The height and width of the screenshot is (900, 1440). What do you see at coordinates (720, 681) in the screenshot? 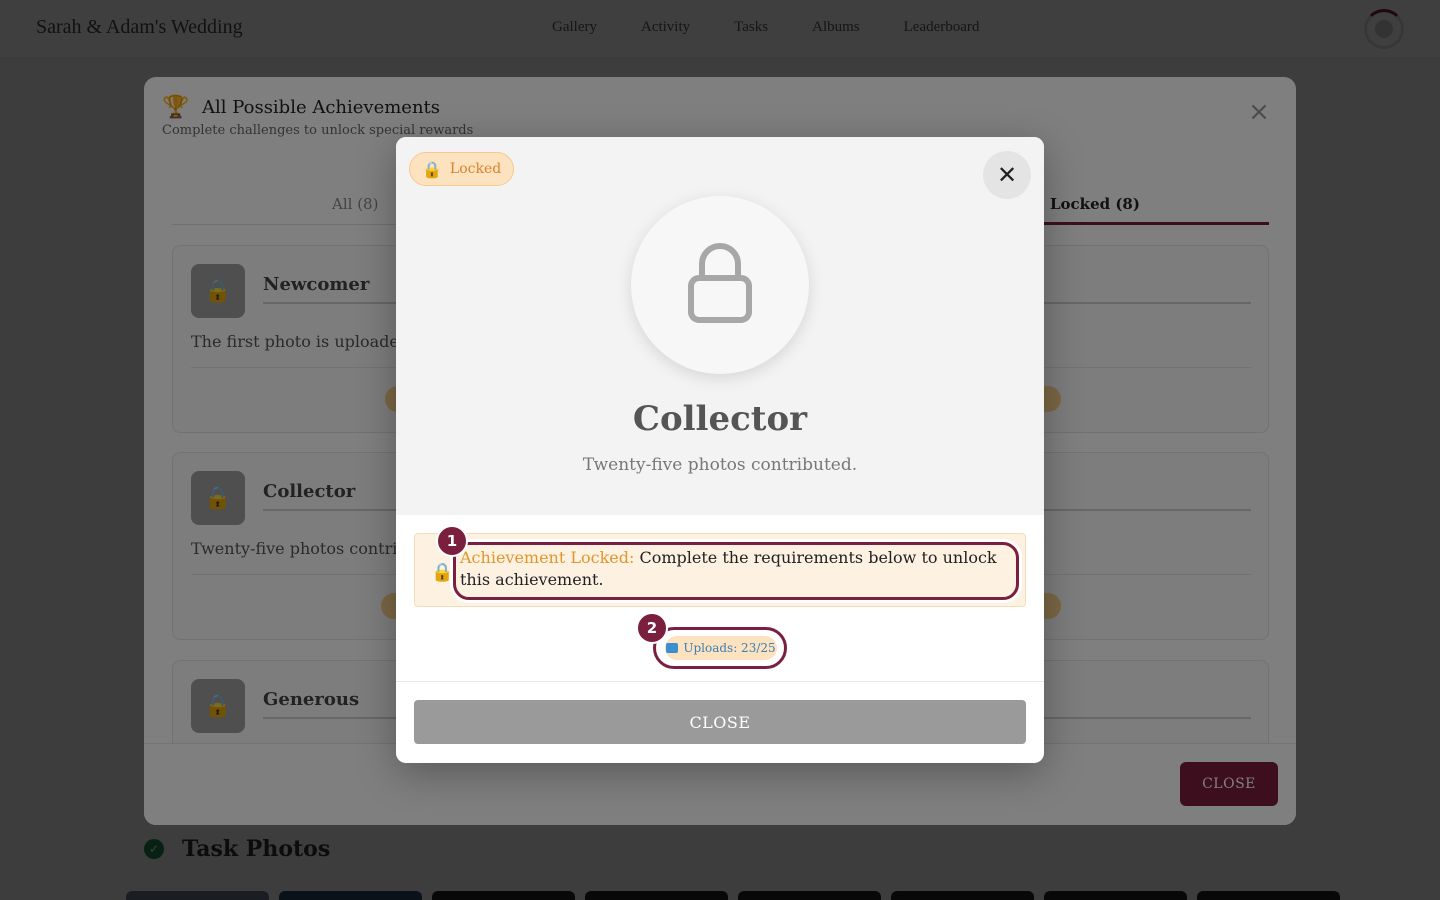
I see `divider` at bounding box center [720, 681].